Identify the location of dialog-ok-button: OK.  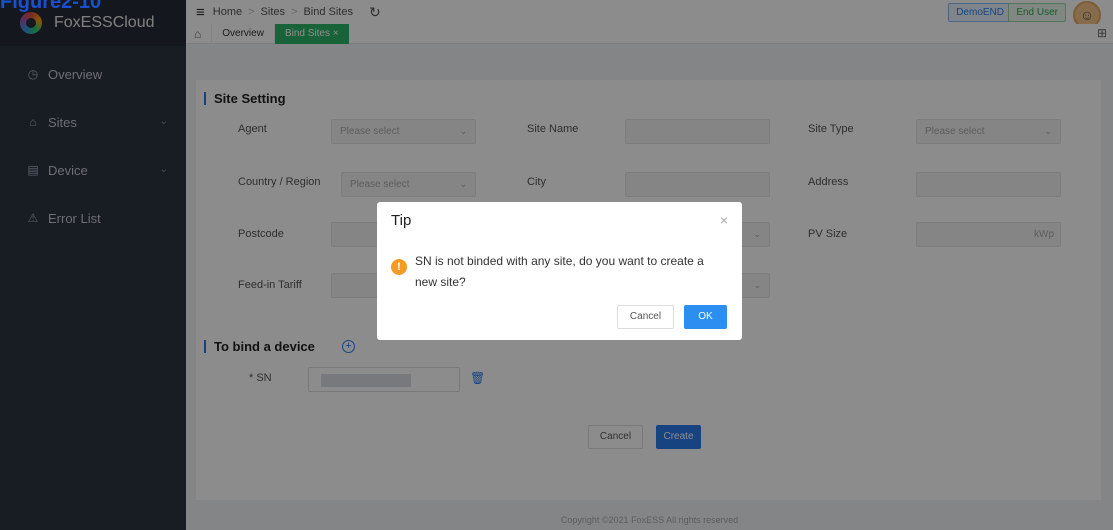
(705, 317).